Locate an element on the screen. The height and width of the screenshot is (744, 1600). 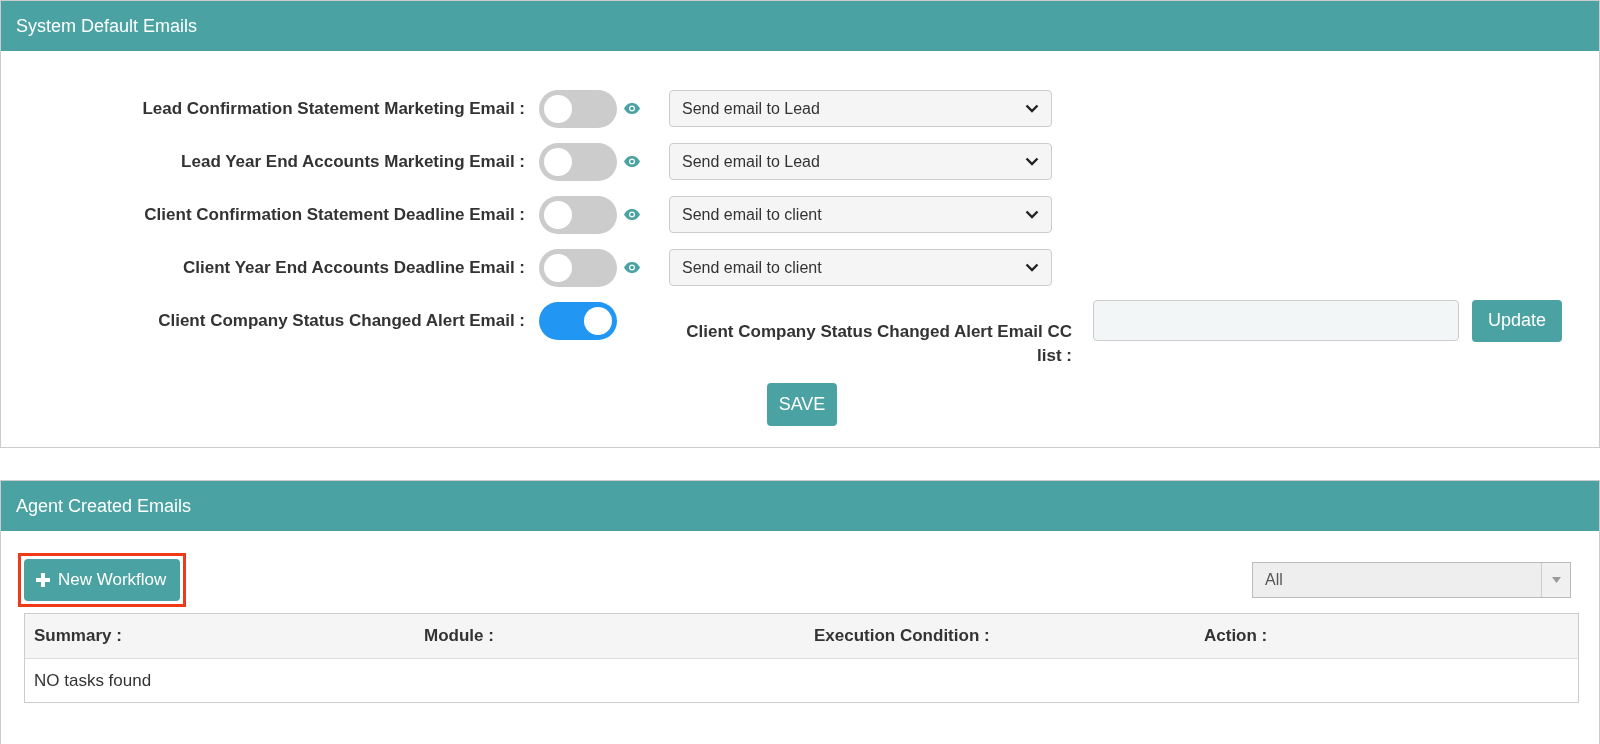
setting-label: Client Company Status Changed Alert Email : is located at coordinates (341, 320).